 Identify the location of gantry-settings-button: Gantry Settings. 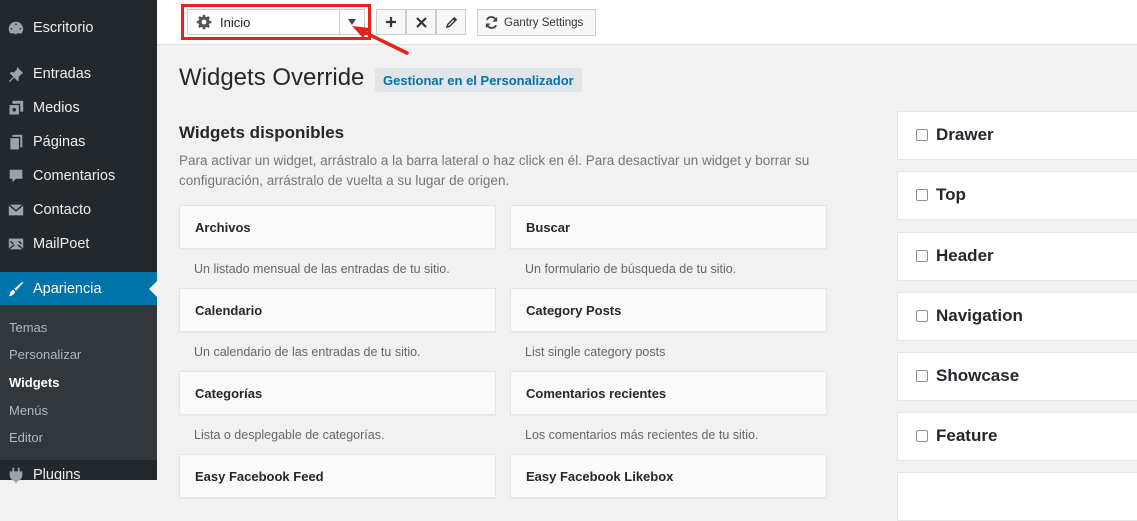
(536, 22).